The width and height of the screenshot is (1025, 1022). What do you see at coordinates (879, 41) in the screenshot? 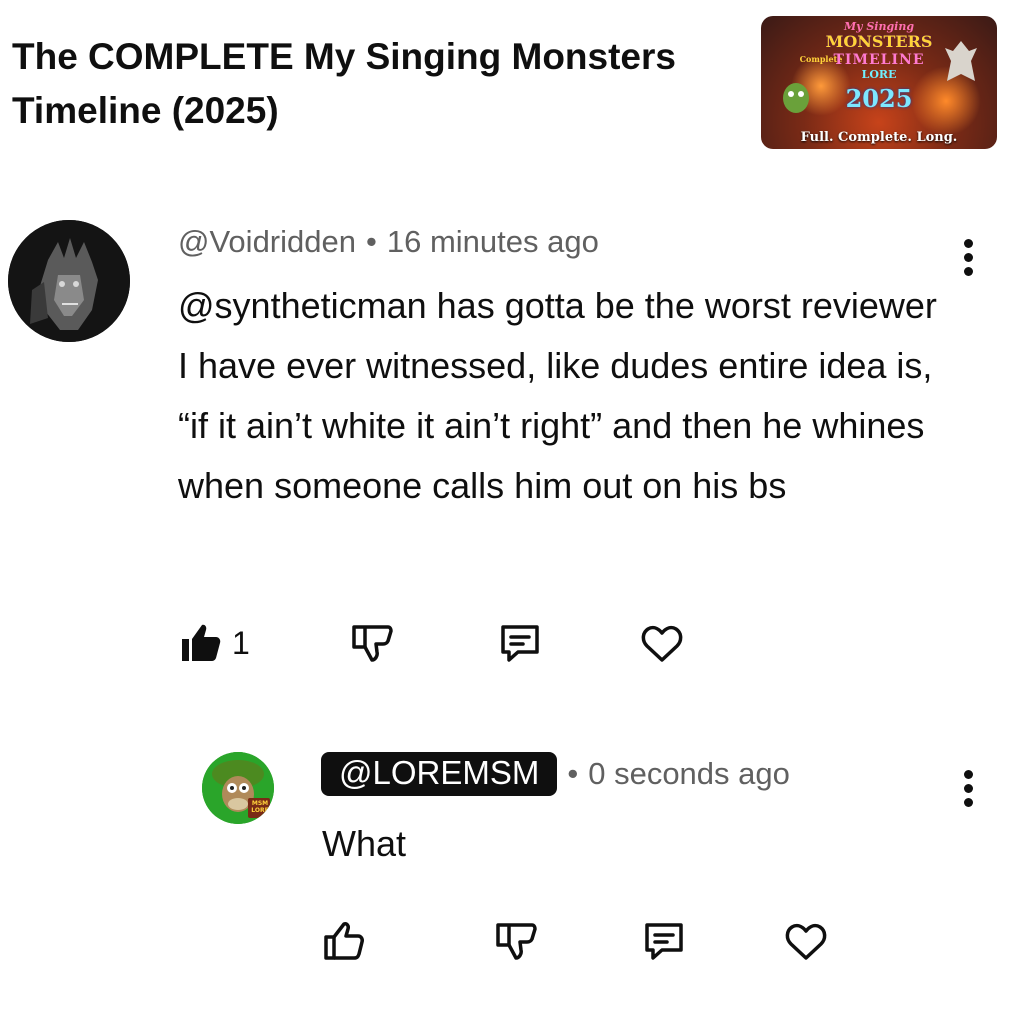
I see `thumbnail-logo-main: MONSTERS` at bounding box center [879, 41].